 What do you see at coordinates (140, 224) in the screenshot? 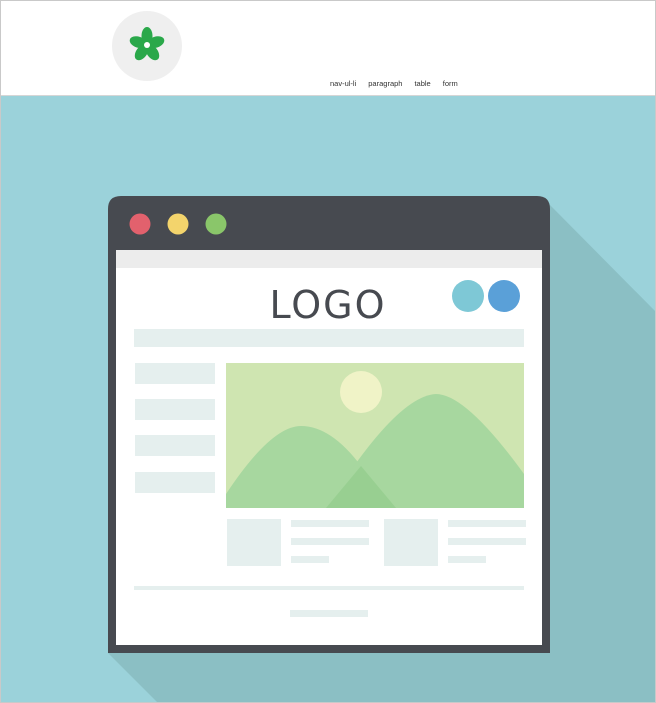
I see `close-dot-icon` at bounding box center [140, 224].